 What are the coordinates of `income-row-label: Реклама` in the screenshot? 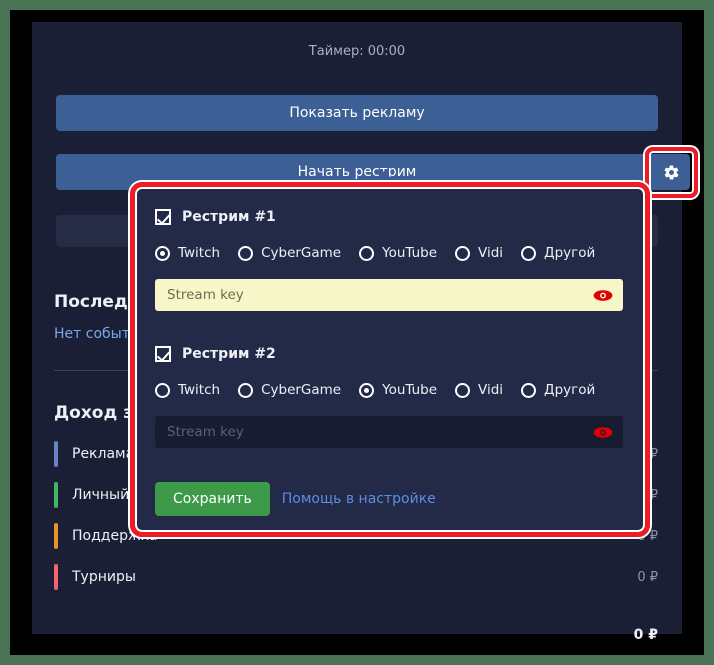 It's located at (103, 454).